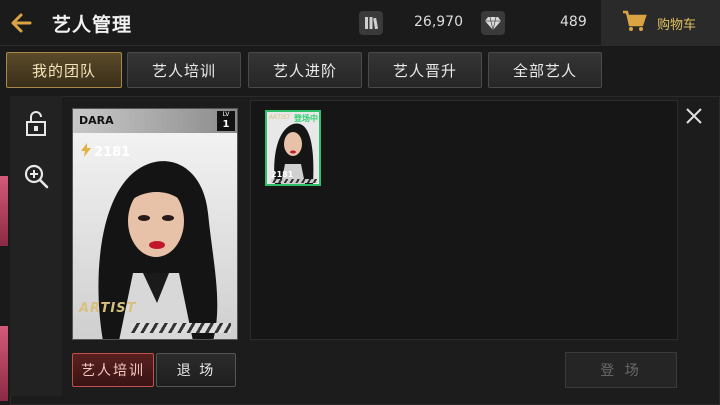 The image size is (720, 405). I want to click on level-badge: LV 1, so click(226, 121).